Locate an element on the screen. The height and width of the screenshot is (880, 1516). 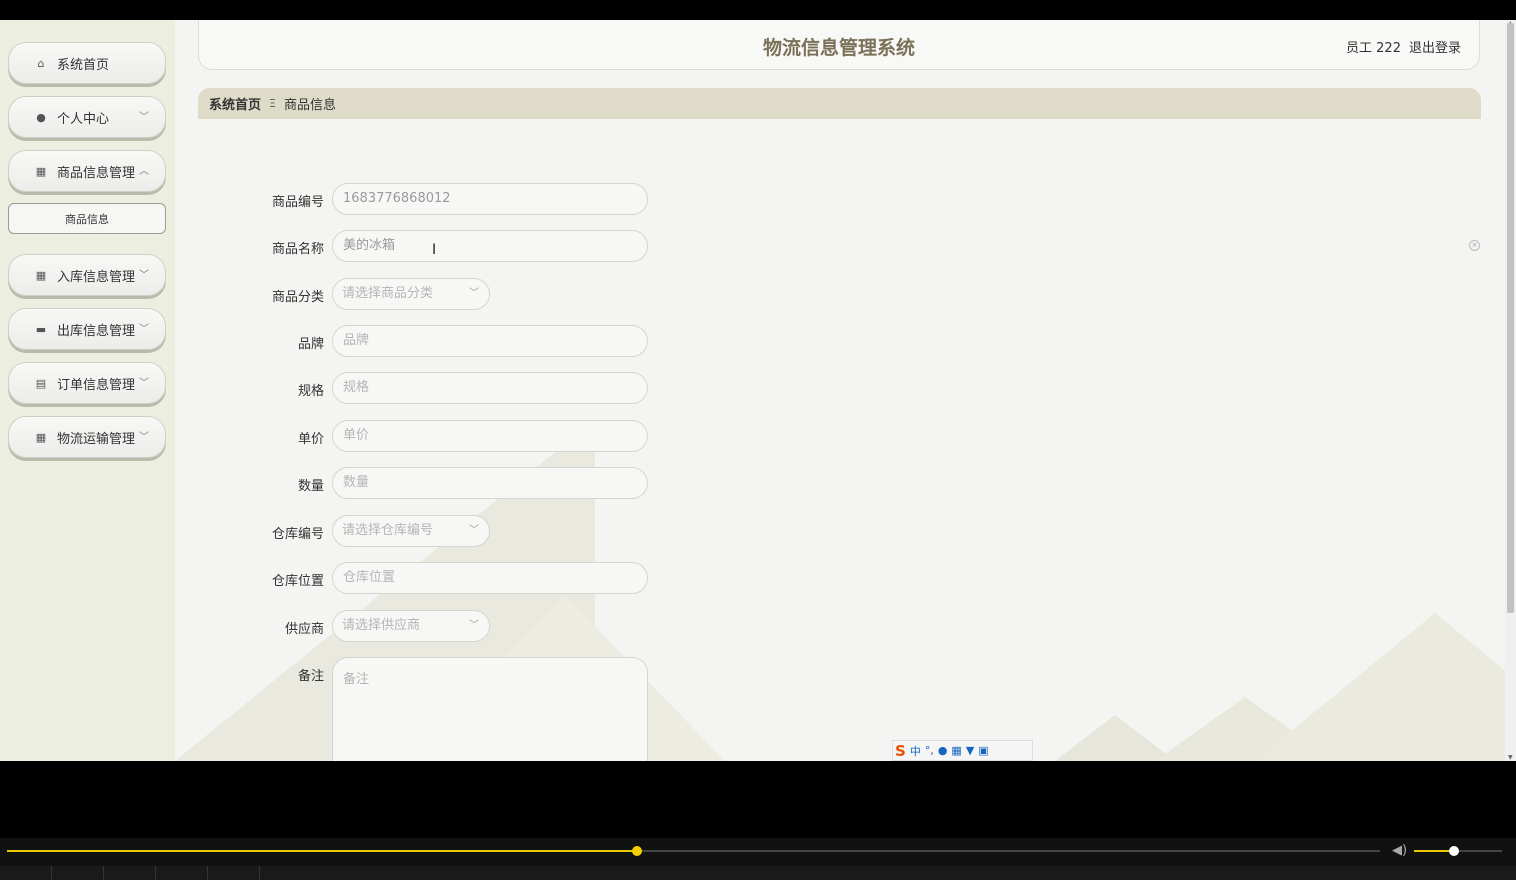
field-label: 商品名称 is located at coordinates (297, 249).